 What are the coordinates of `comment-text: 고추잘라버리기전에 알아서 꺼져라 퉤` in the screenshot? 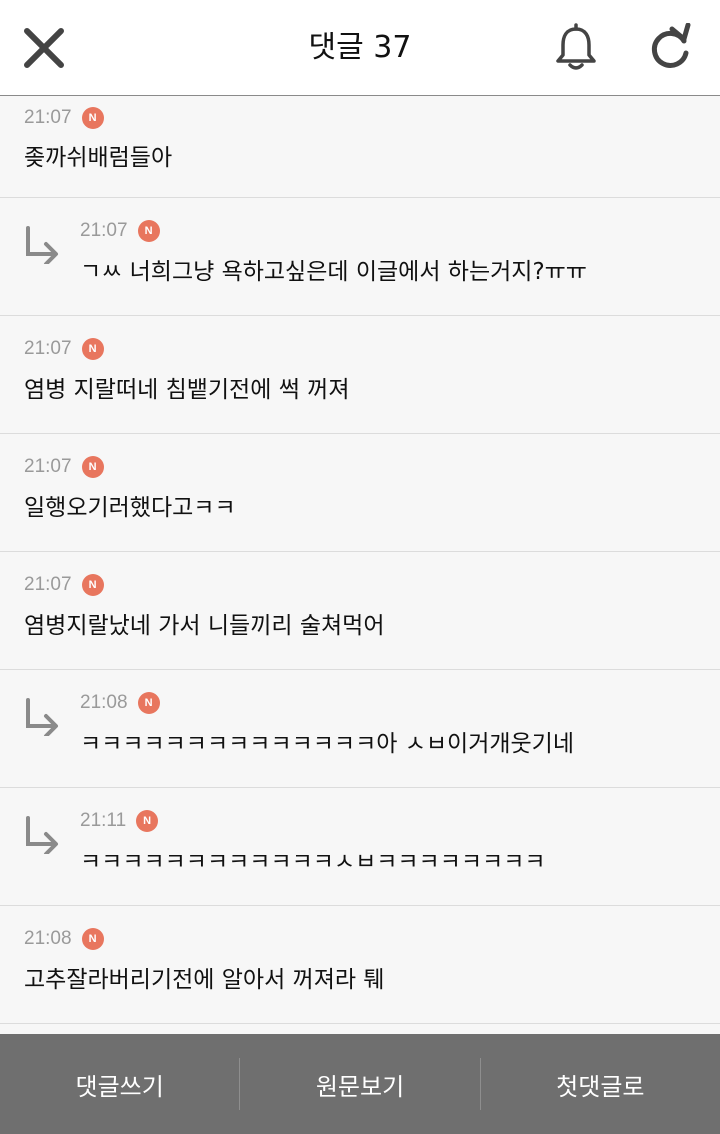 It's located at (204, 980).